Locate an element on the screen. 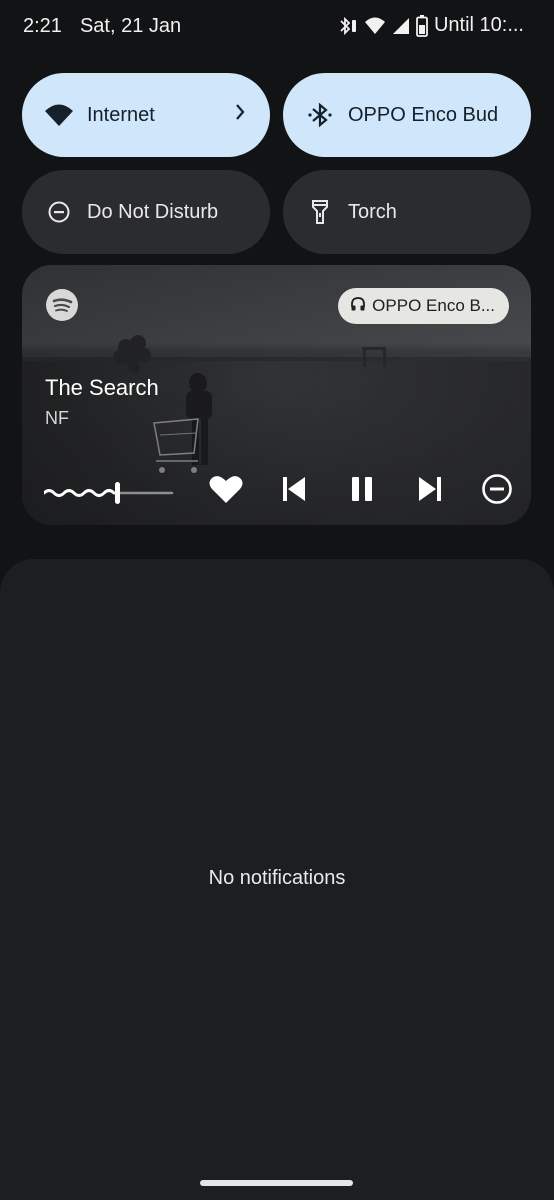 The width and height of the screenshot is (554, 1200). tile-internet: Internet is located at coordinates (146, 115).